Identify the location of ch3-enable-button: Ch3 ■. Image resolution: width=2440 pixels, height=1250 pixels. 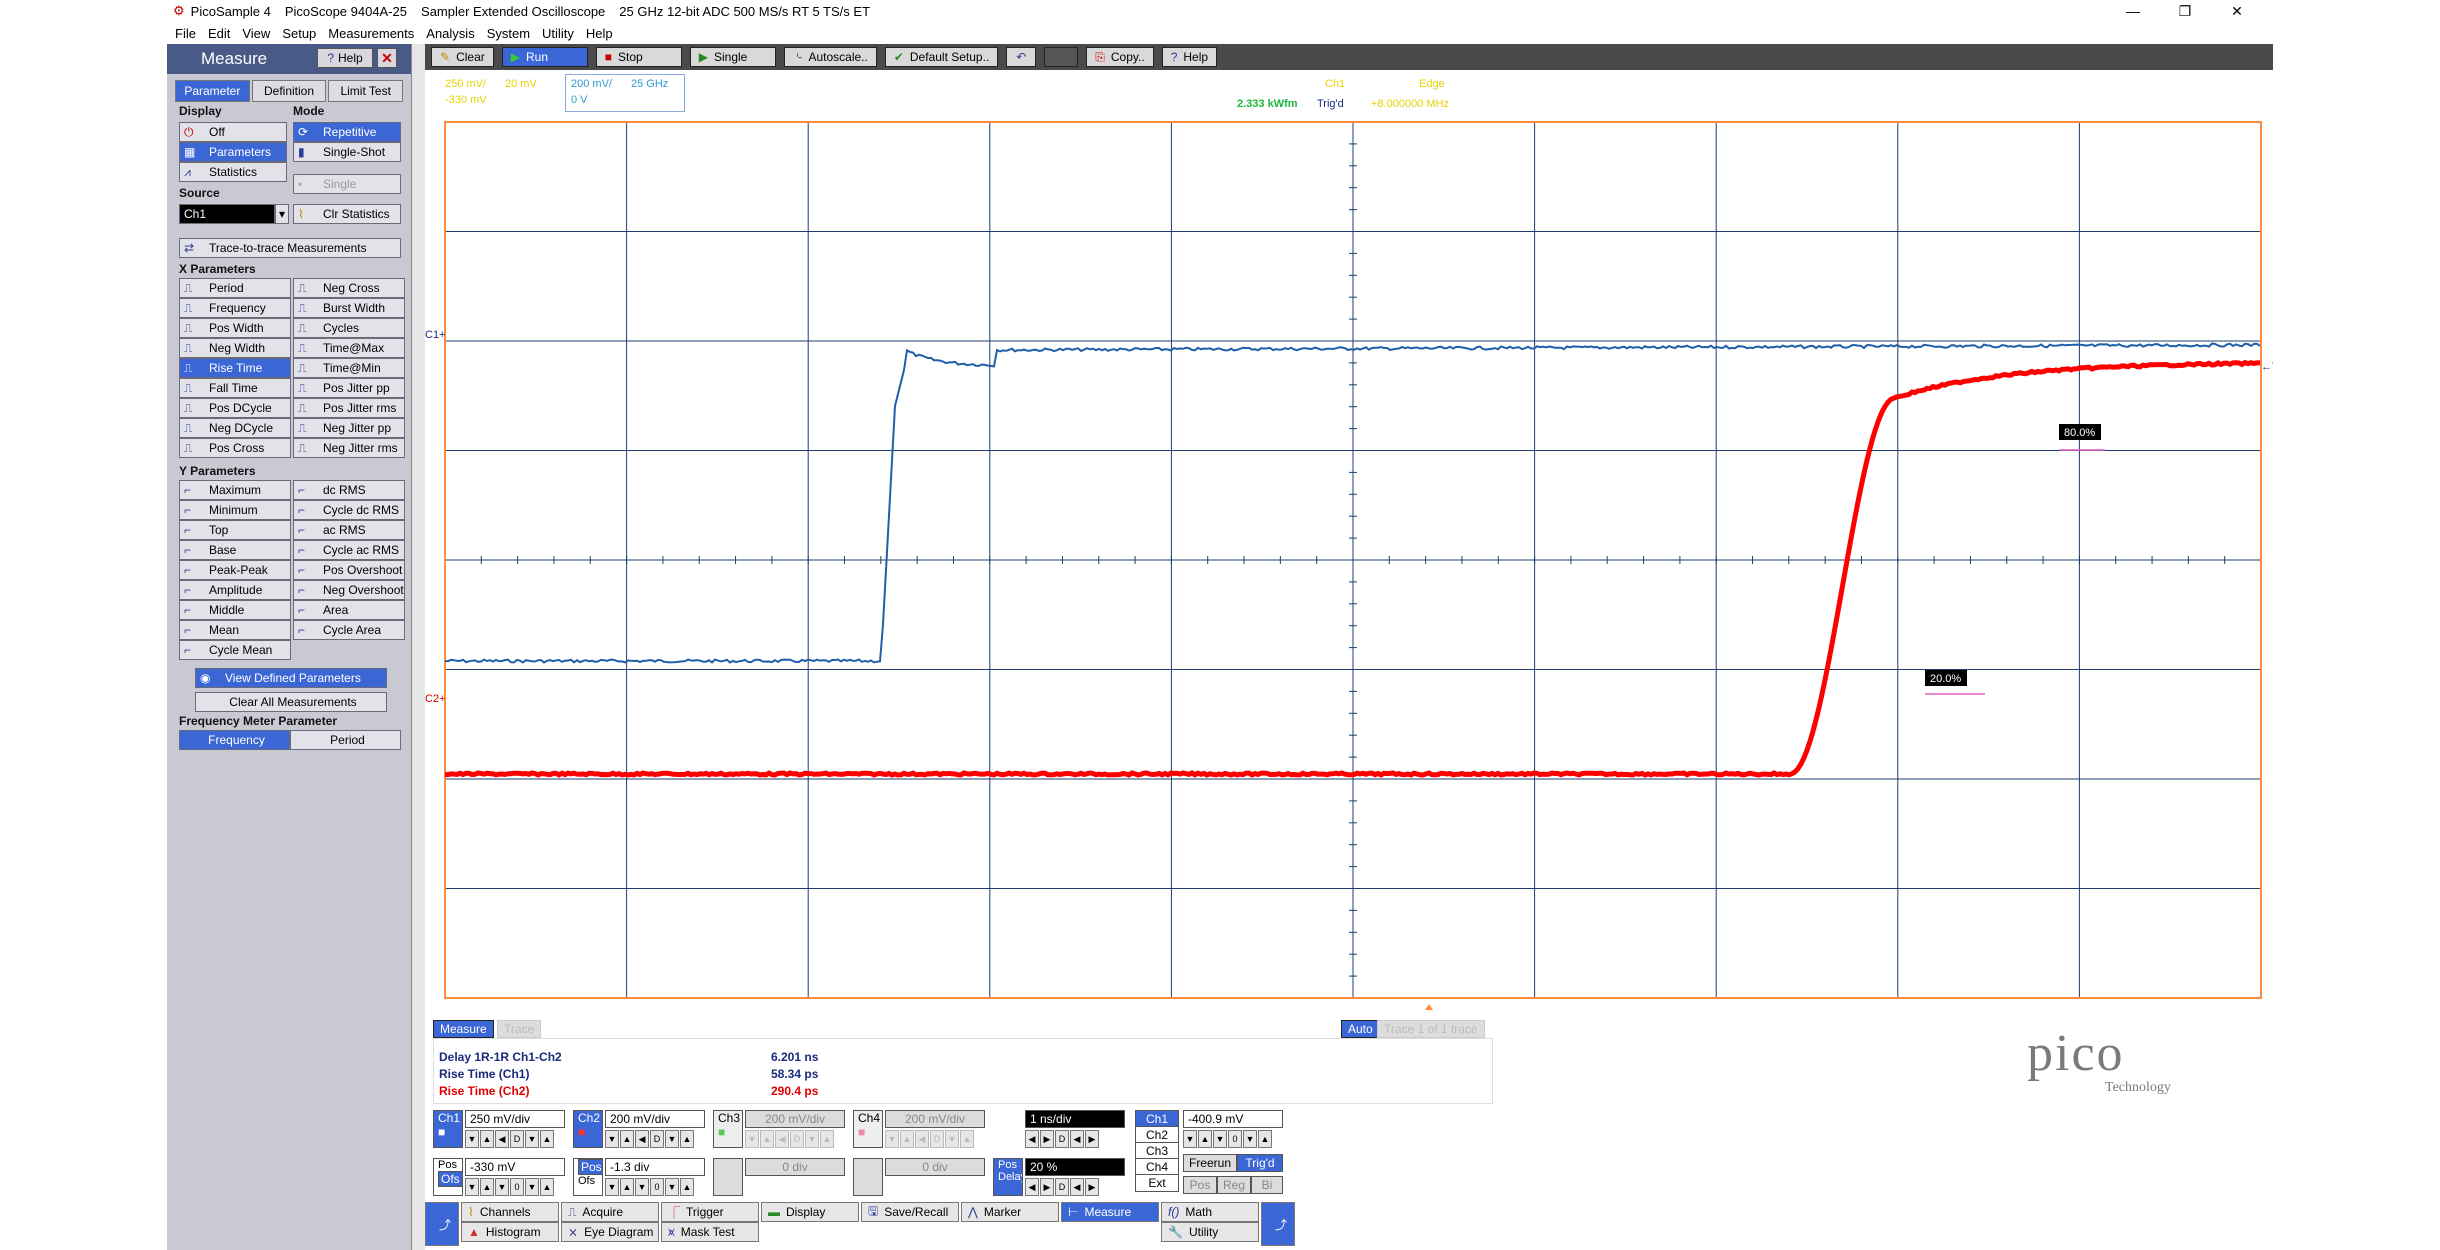
(728, 1129).